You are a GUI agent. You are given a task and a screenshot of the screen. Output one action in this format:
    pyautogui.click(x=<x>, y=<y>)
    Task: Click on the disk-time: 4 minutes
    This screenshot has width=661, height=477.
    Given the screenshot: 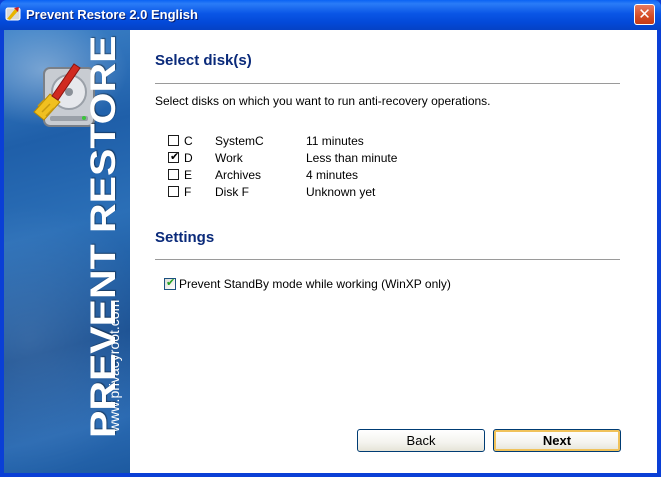 What is the action you would take?
    pyautogui.click(x=332, y=175)
    